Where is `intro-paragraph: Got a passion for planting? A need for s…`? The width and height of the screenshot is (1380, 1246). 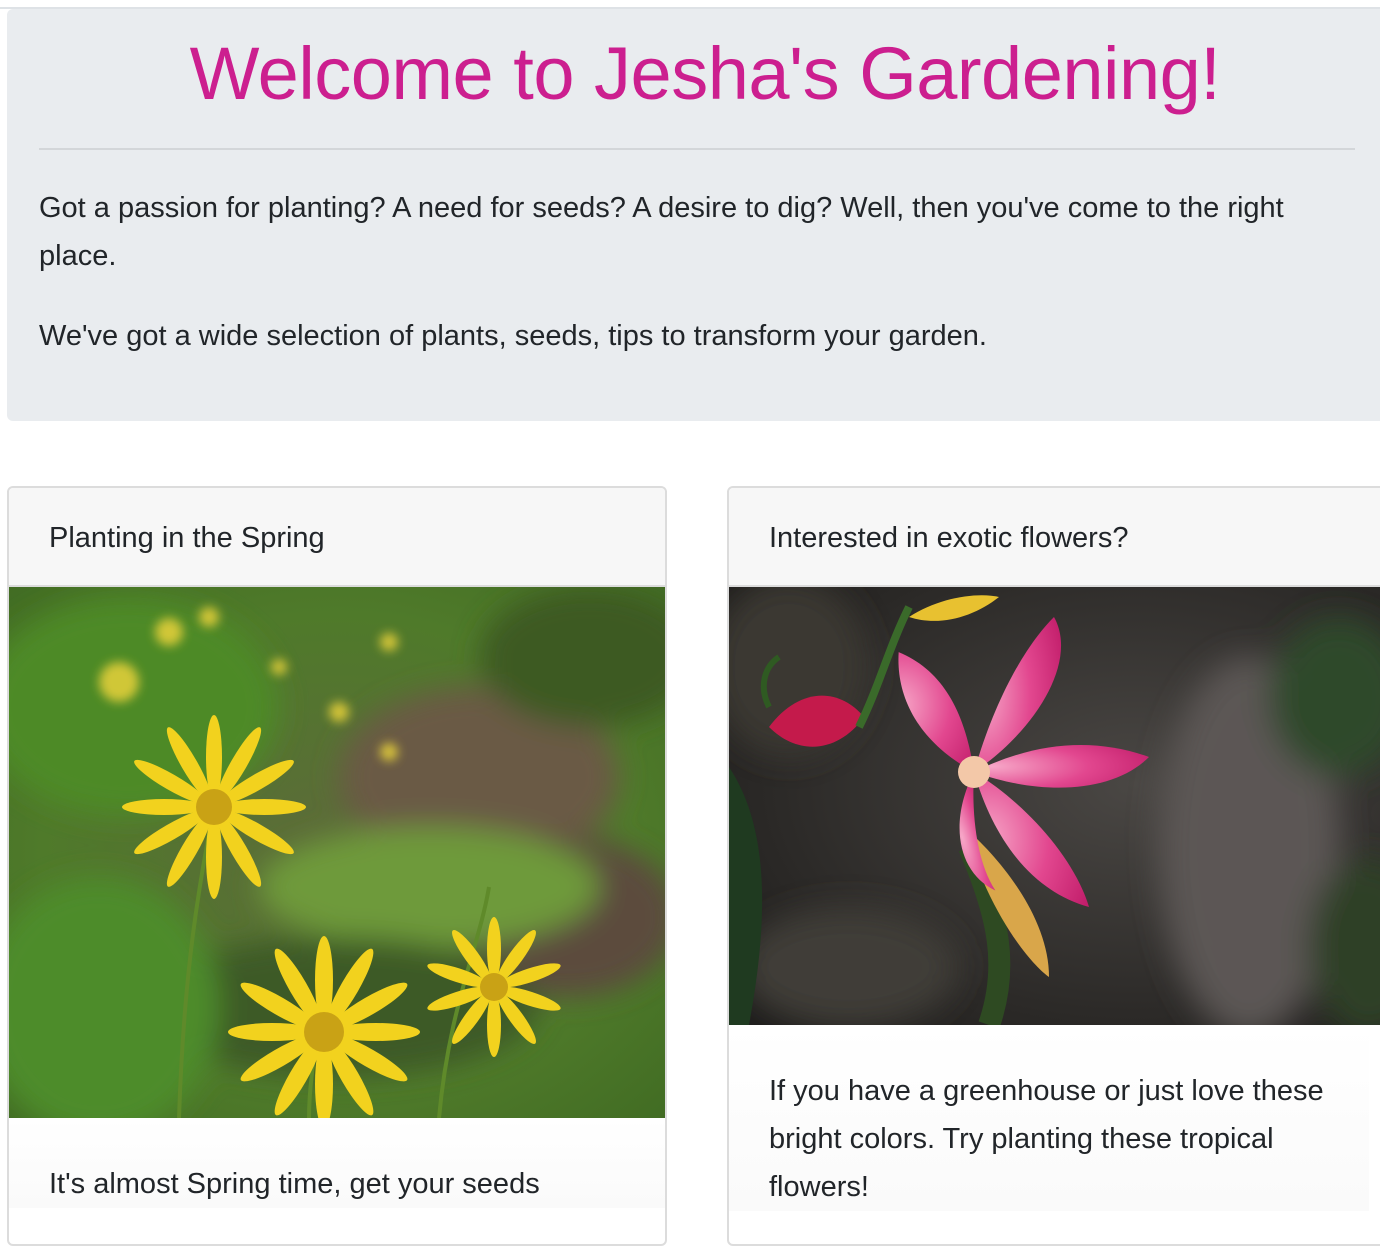
intro-paragraph: Got a passion for planting? A need for s… is located at coordinates (661, 232).